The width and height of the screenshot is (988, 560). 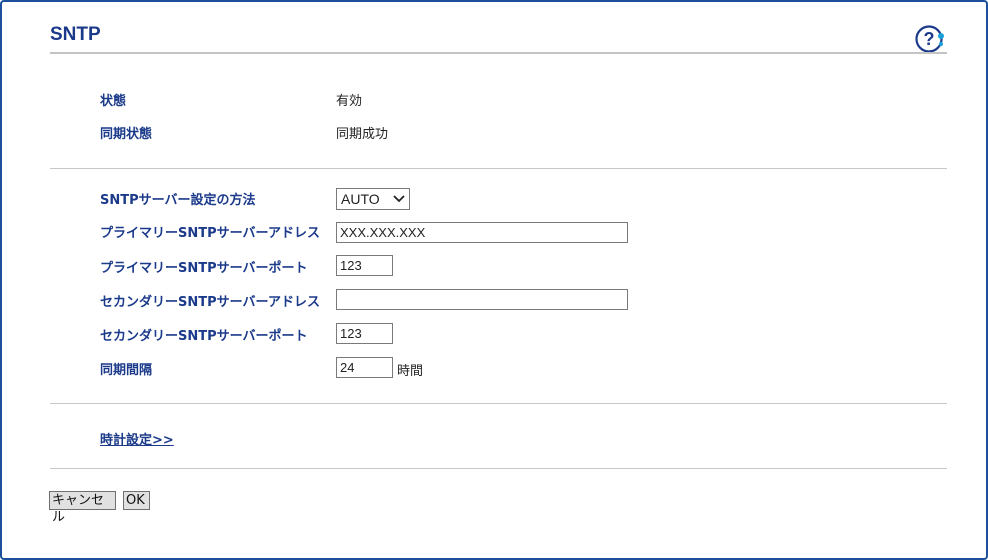 What do you see at coordinates (204, 268) in the screenshot?
I see `primary-server-port-label: プライマリーSNTPサーバーポート` at bounding box center [204, 268].